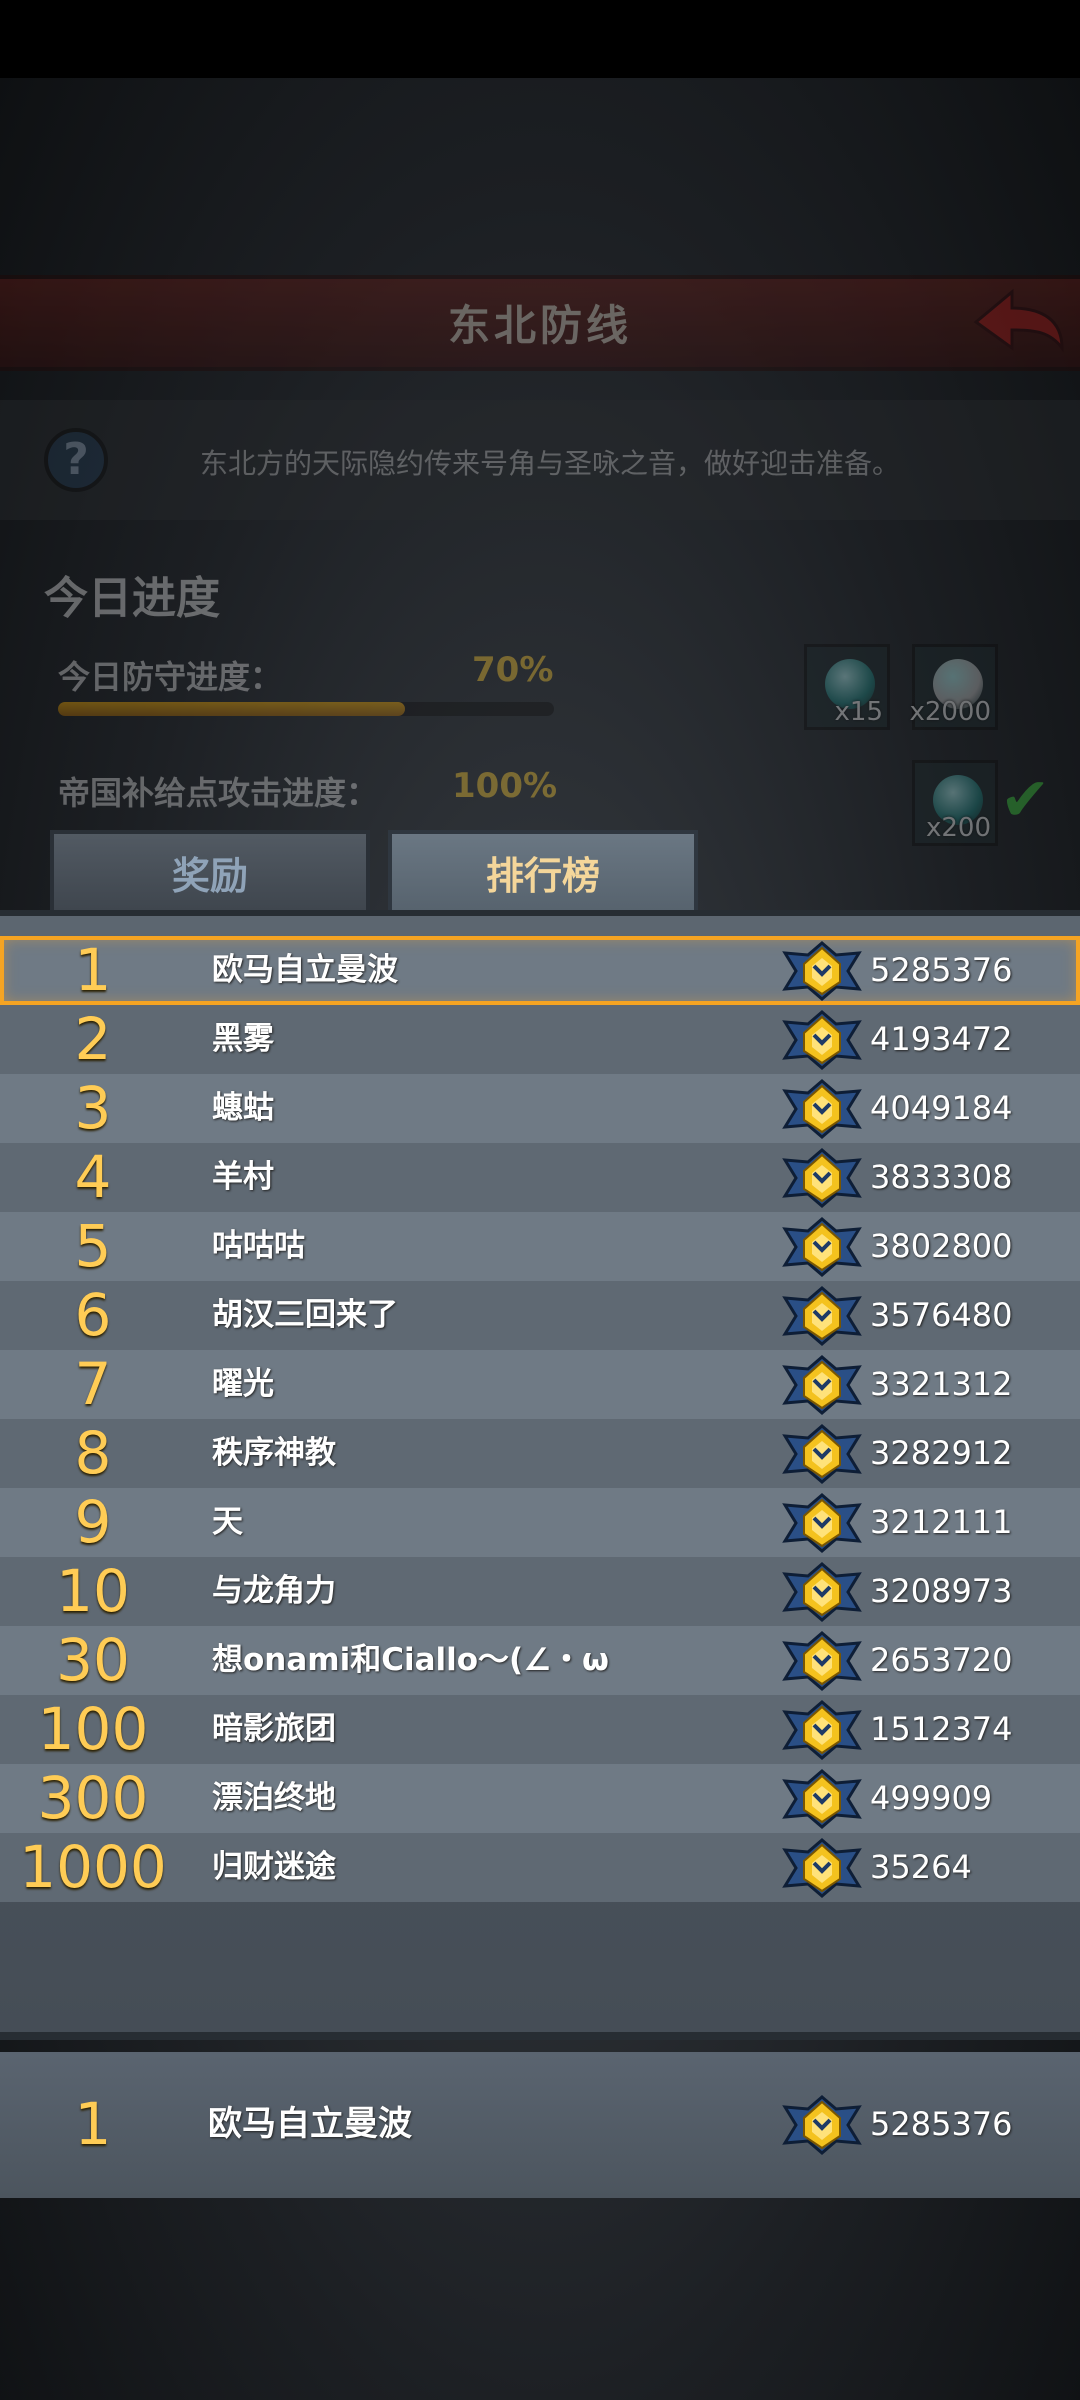 The height and width of the screenshot is (2400, 1080). Describe the element at coordinates (941, 1522) in the screenshot. I see `player-score: 3212111` at that location.